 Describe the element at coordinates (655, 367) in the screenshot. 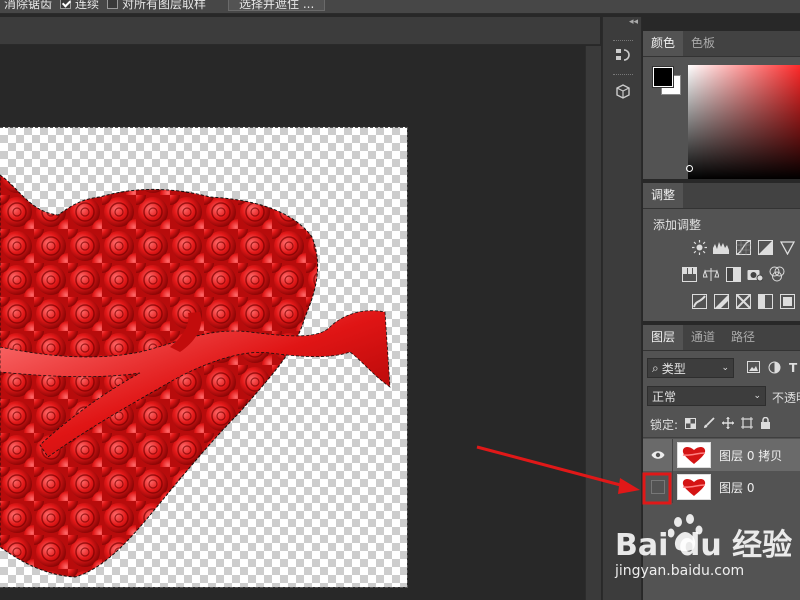

I see `search-icon: ⌕` at that location.